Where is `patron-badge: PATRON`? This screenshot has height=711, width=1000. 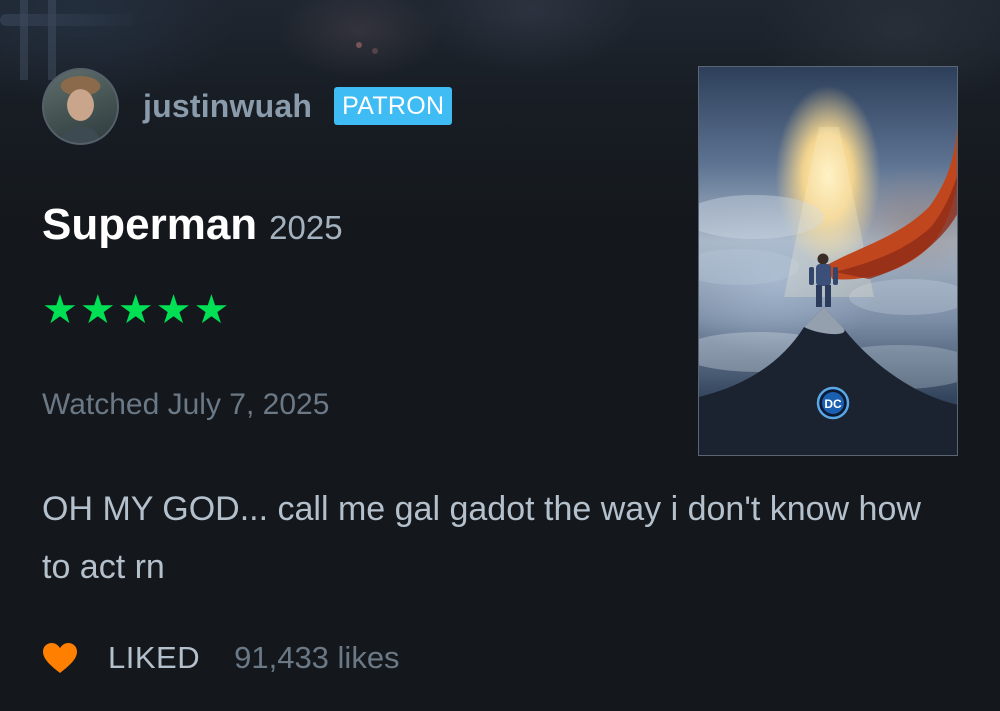
patron-badge: PATRON is located at coordinates (393, 106).